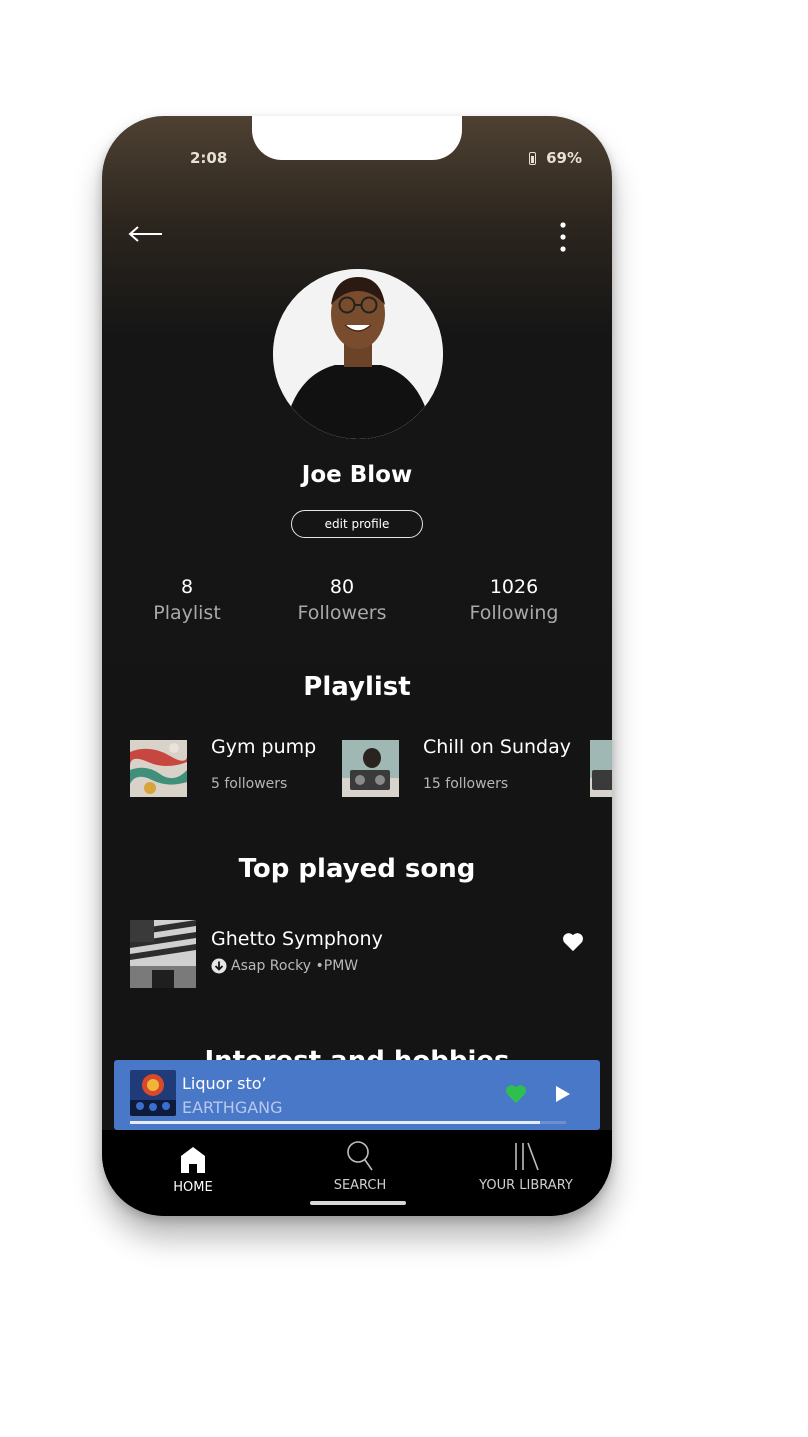  I want to click on nav-library: YOUR LIBRARY, so click(526, 1165).